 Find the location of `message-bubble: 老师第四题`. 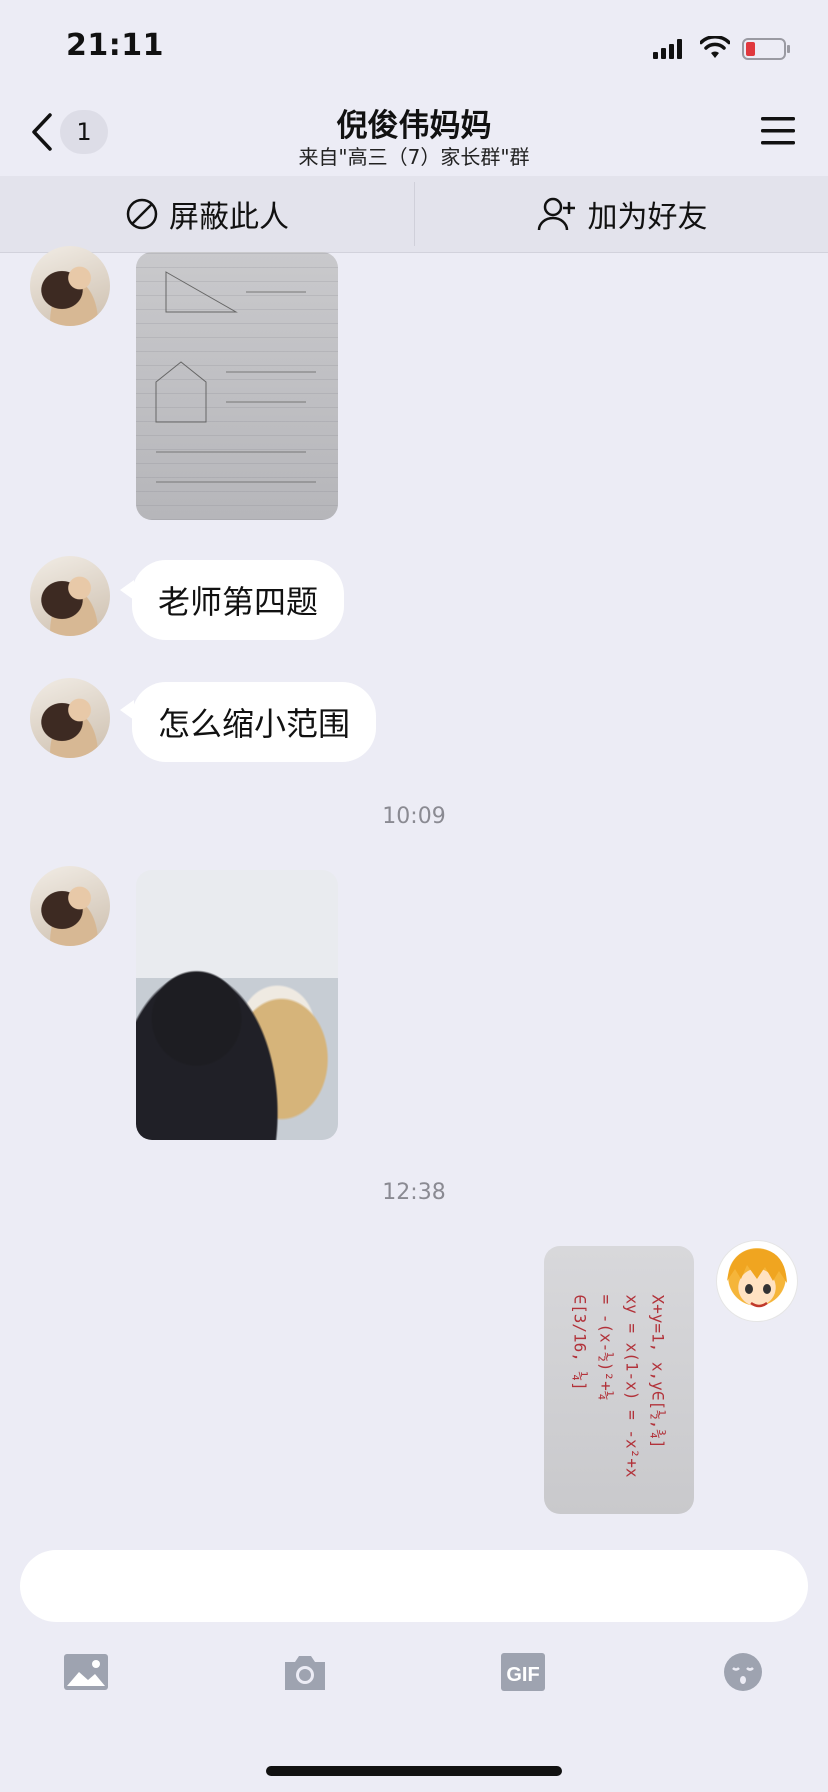

message-bubble: 老师第四题 is located at coordinates (238, 600).